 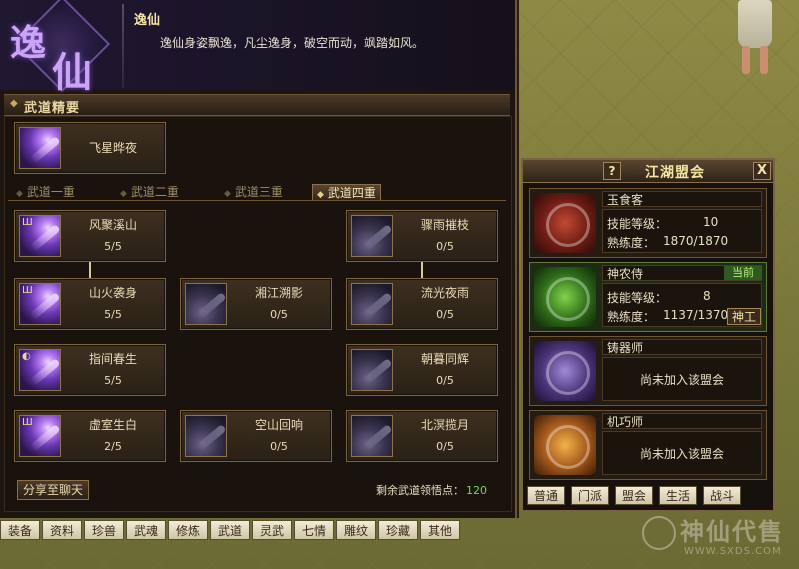 What do you see at coordinates (45, 192) in the screenshot?
I see `tab-tier-1: ◆ 武道一重` at bounding box center [45, 192].